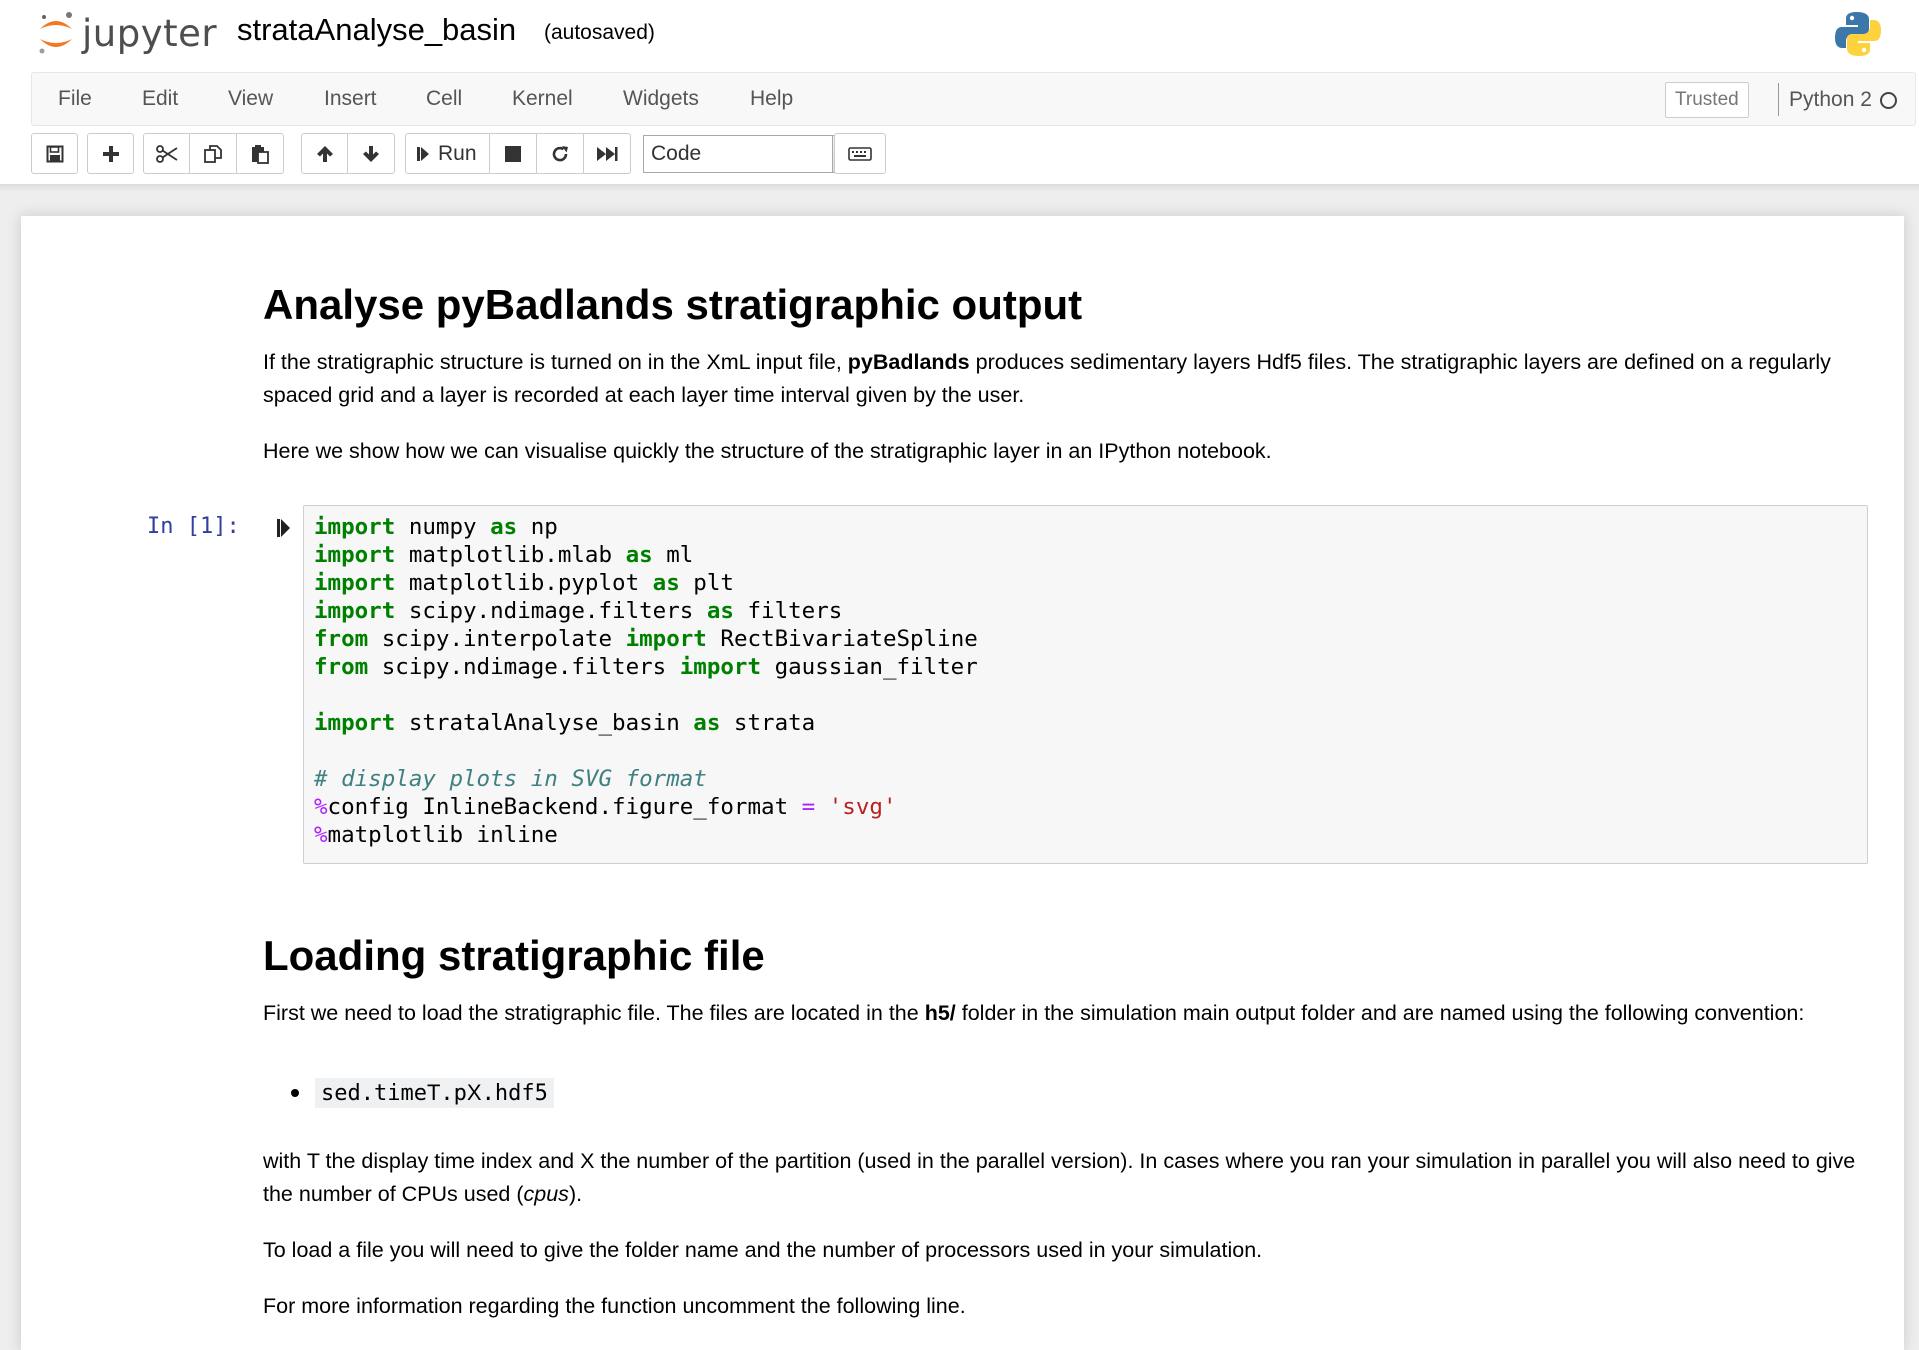 The width and height of the screenshot is (1919, 1350). I want to click on run-label: Run, so click(457, 153).